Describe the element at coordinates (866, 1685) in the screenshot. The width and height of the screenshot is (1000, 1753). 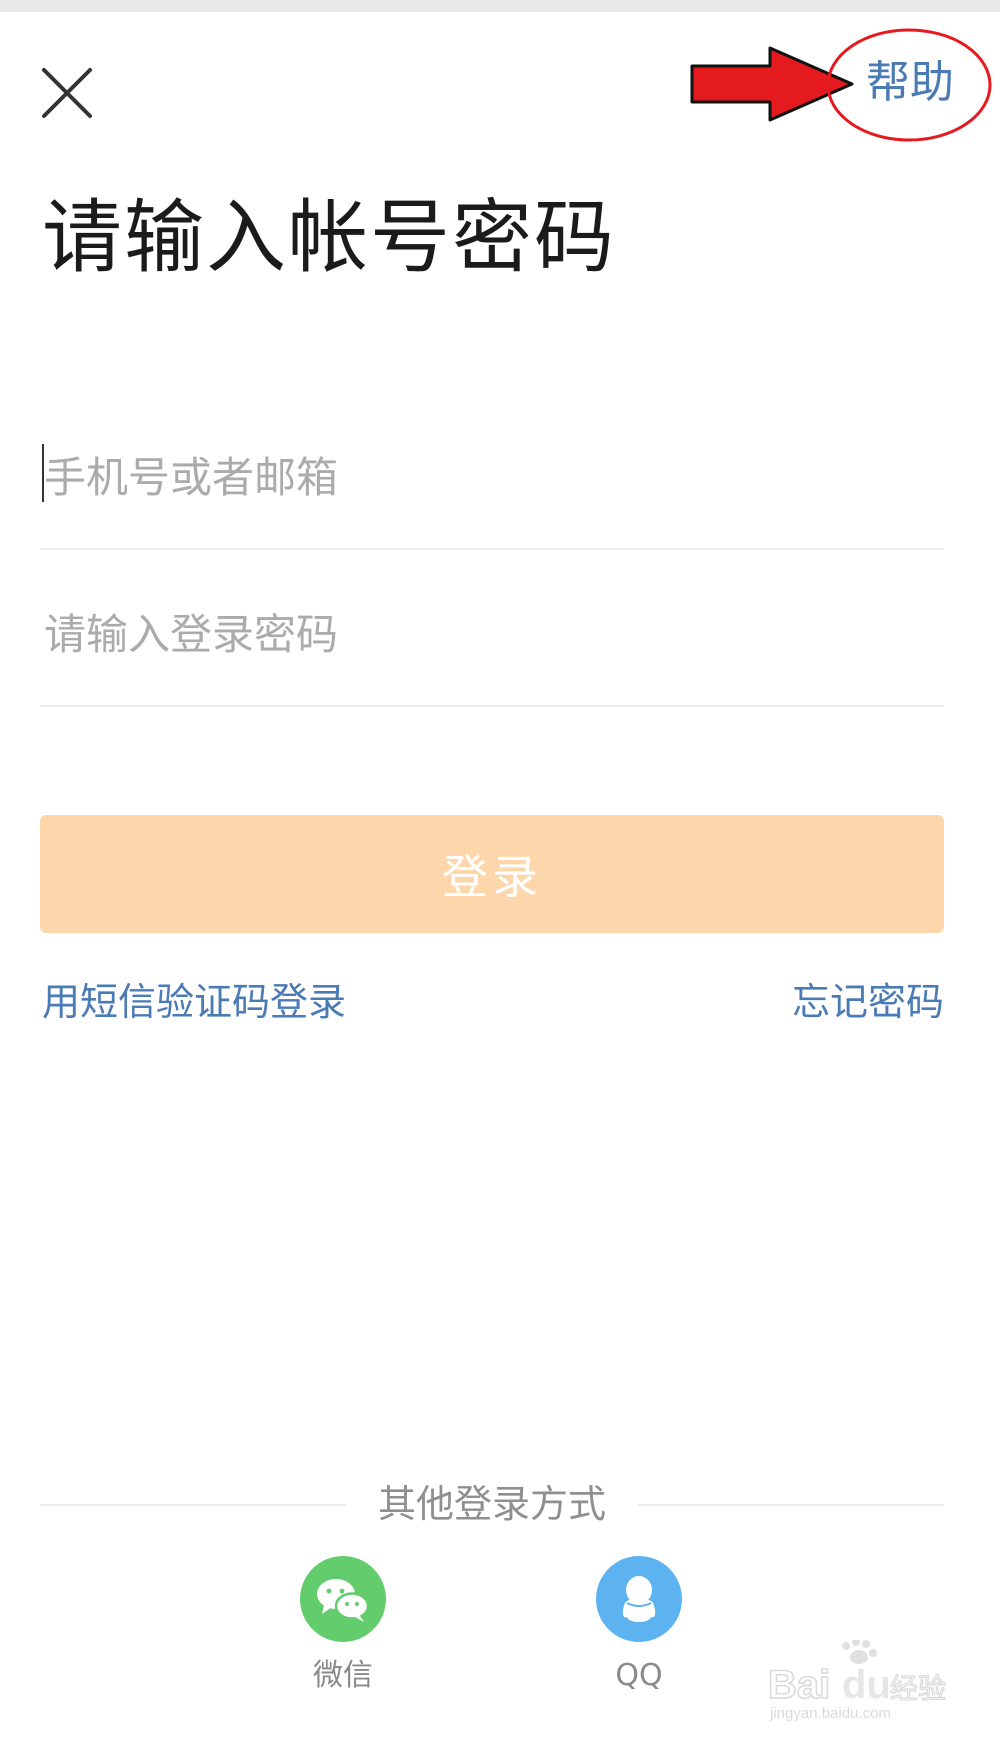
I see `svg-text: du` at that location.